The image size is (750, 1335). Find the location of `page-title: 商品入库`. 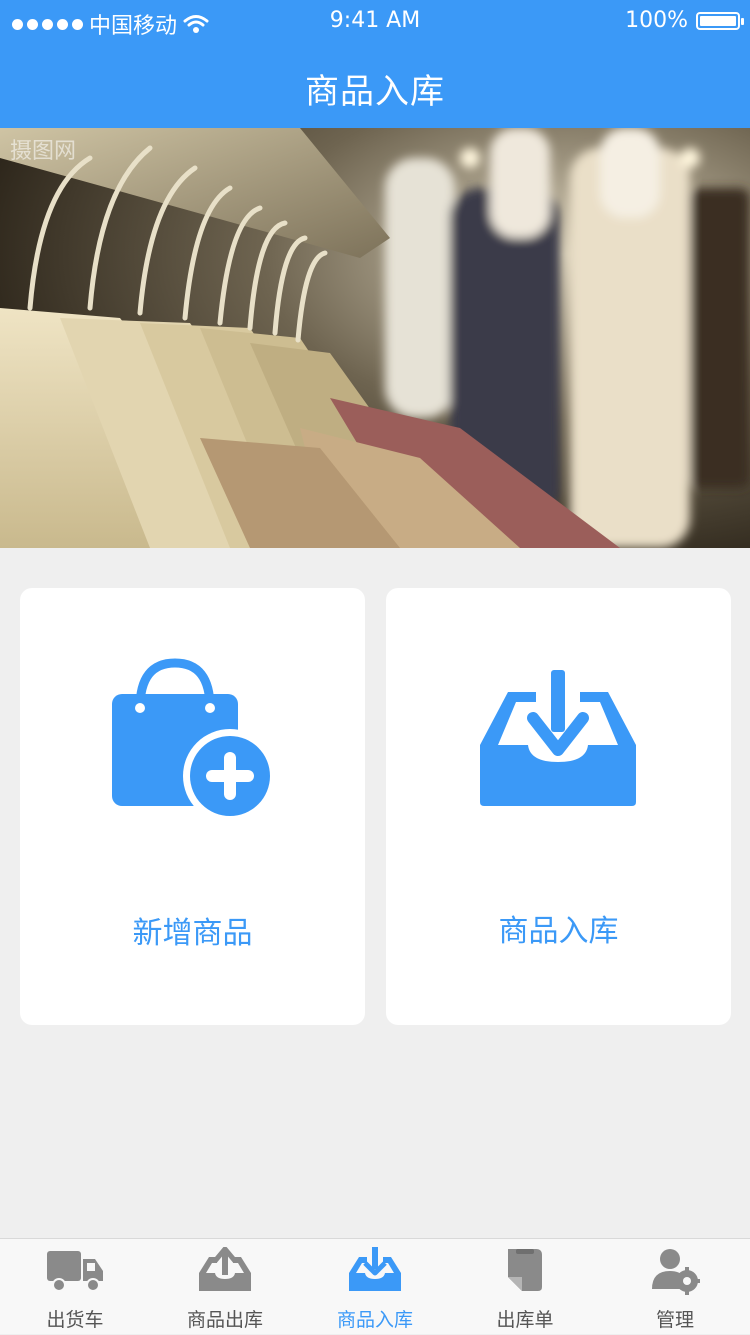

page-title: 商品入库 is located at coordinates (375, 92).